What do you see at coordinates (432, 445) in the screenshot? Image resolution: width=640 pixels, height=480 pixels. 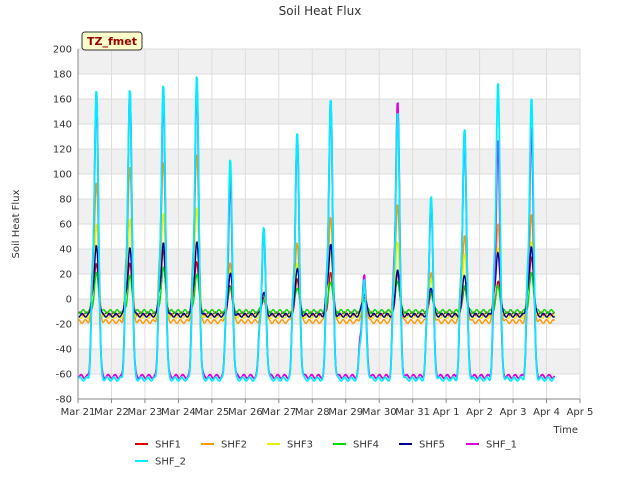 I see `legend-label: SHF5` at bounding box center [432, 445].